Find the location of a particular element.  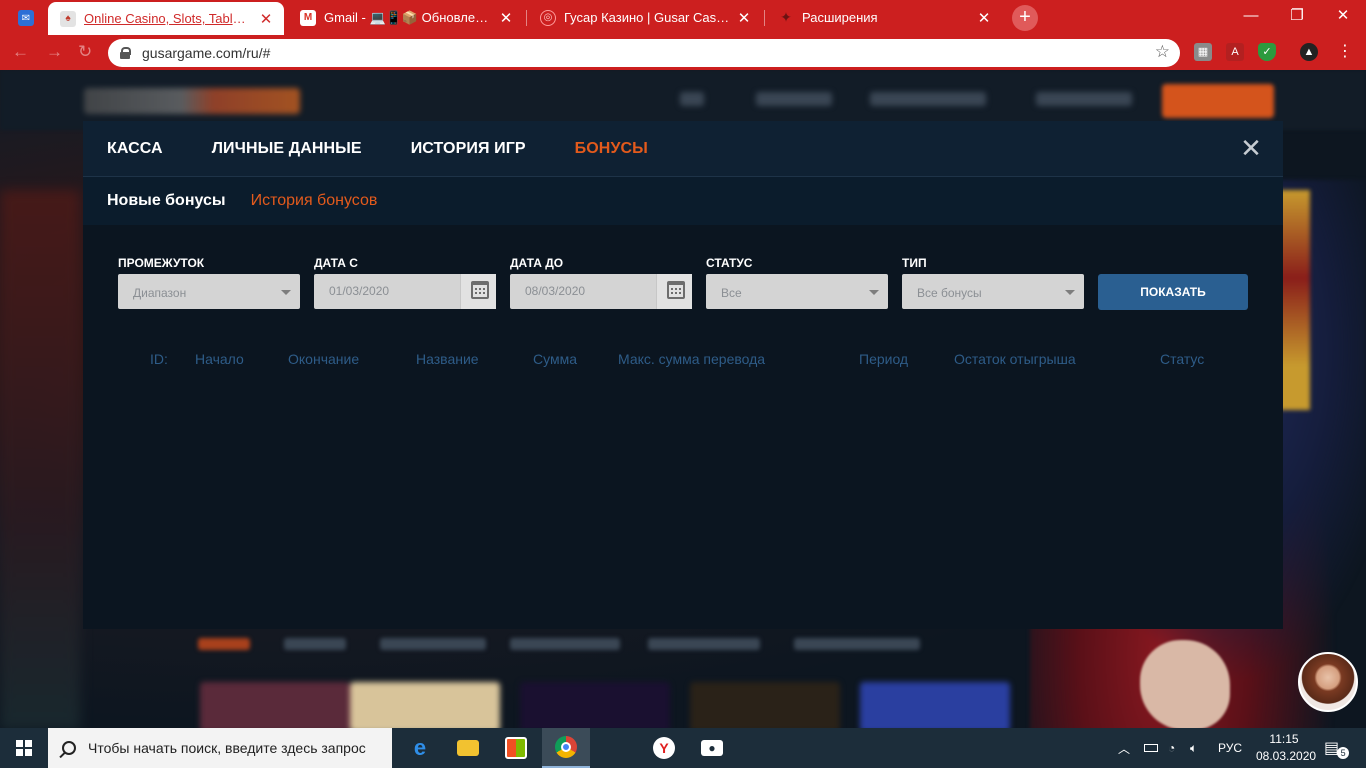

show-hidden-icons: ︿ is located at coordinates (1124, 748).